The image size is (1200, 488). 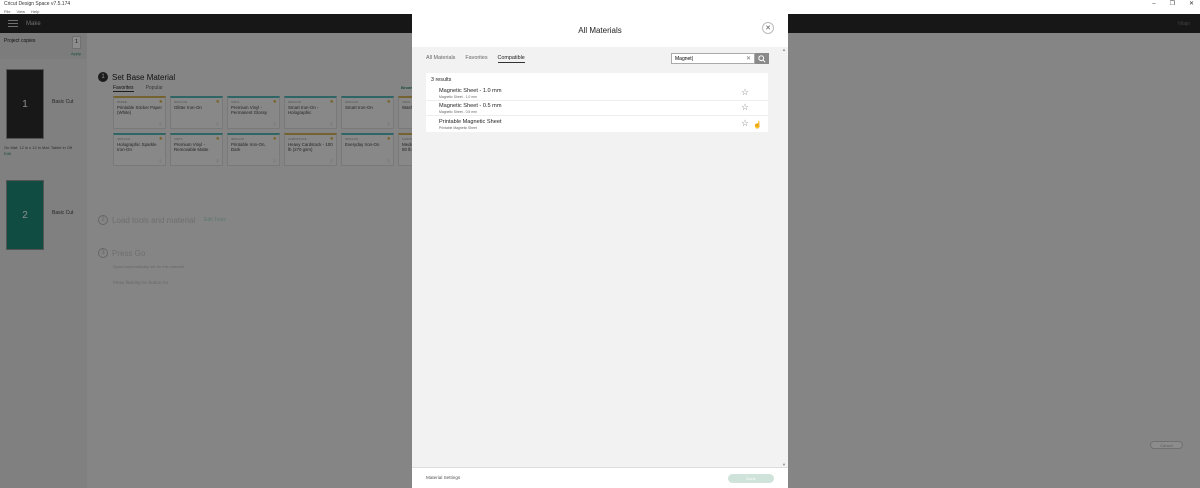 I want to click on modal-header: All Materials ✕, so click(x=600, y=30).